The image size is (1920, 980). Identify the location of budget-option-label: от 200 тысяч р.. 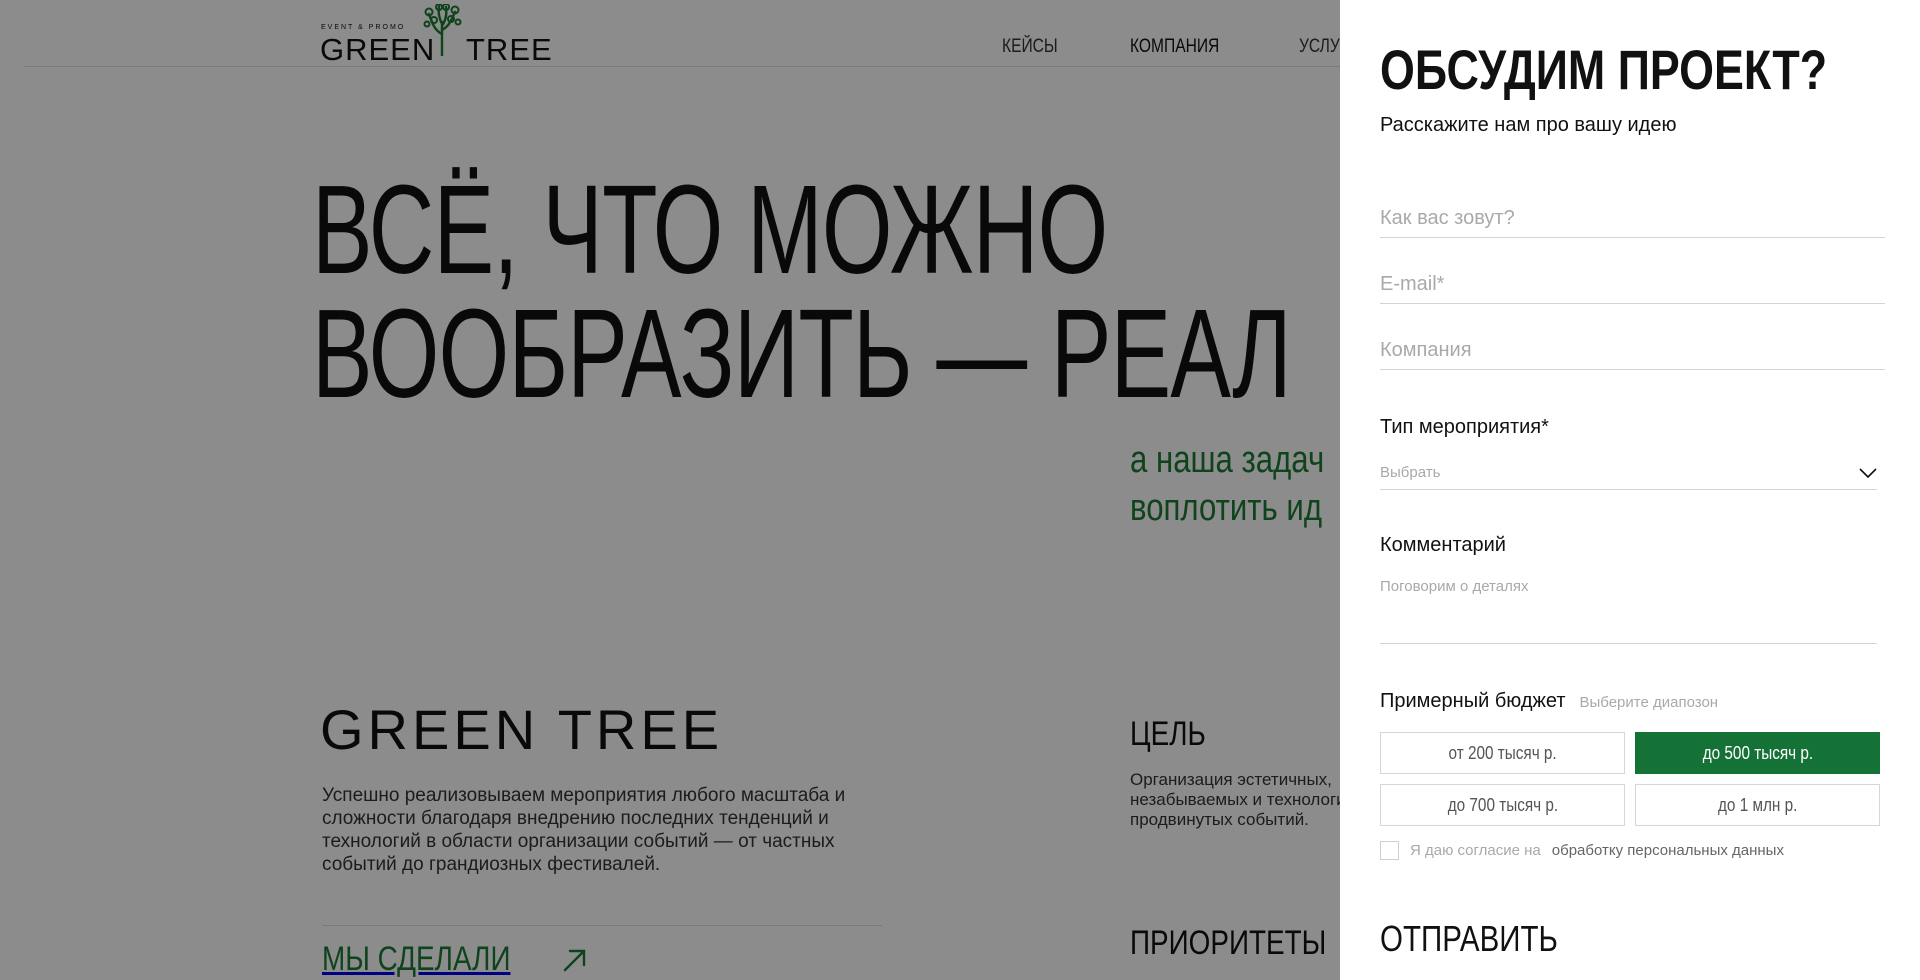
(1502, 752).